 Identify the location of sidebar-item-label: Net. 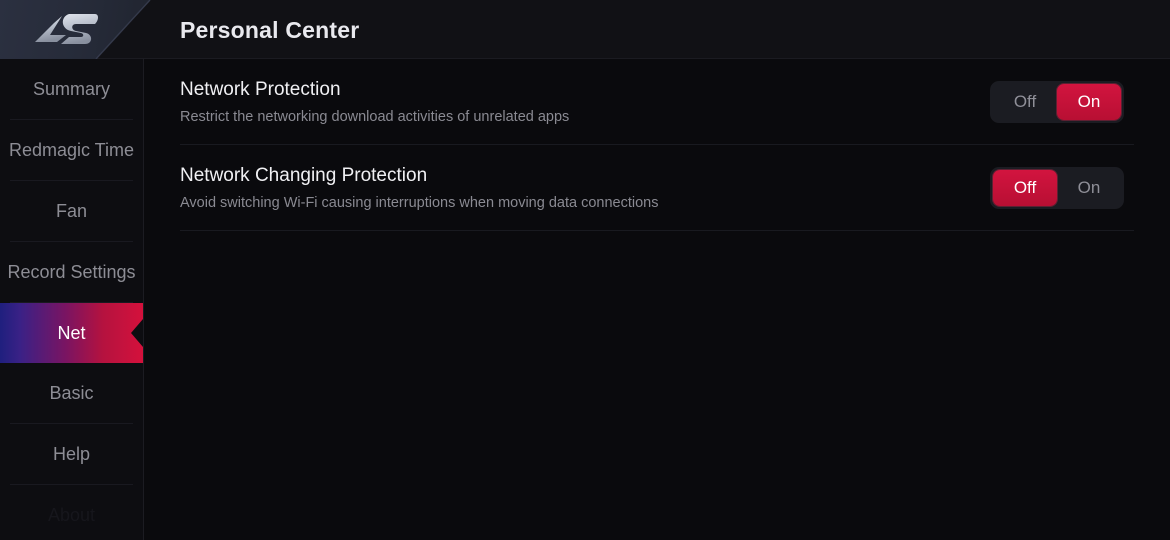
(71, 333).